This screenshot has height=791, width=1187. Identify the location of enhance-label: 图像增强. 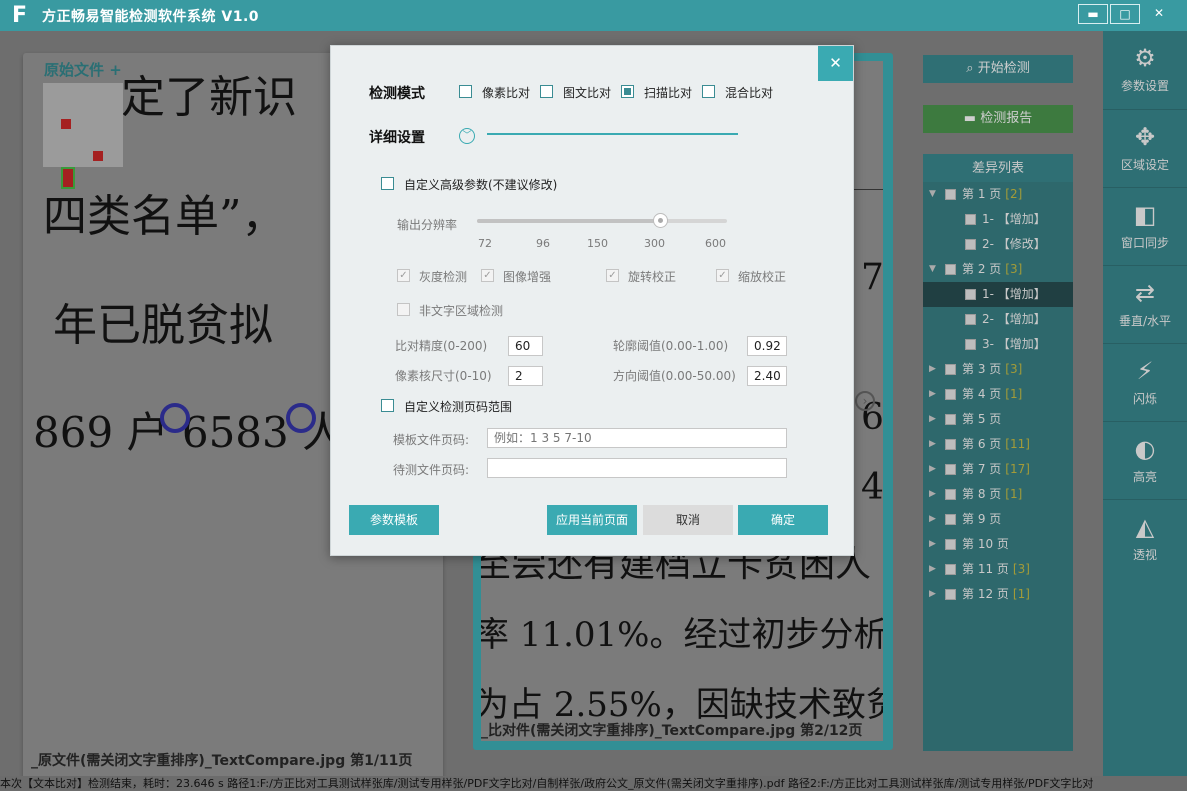
(527, 276).